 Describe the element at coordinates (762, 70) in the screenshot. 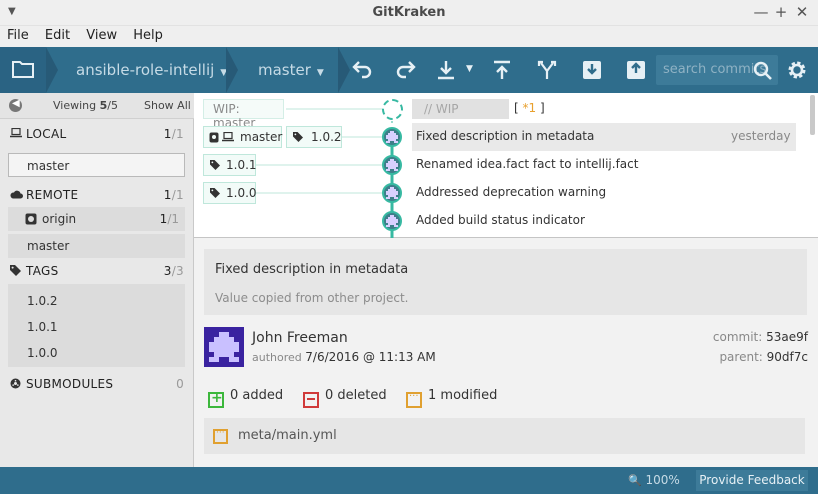

I see `search-icon` at that location.